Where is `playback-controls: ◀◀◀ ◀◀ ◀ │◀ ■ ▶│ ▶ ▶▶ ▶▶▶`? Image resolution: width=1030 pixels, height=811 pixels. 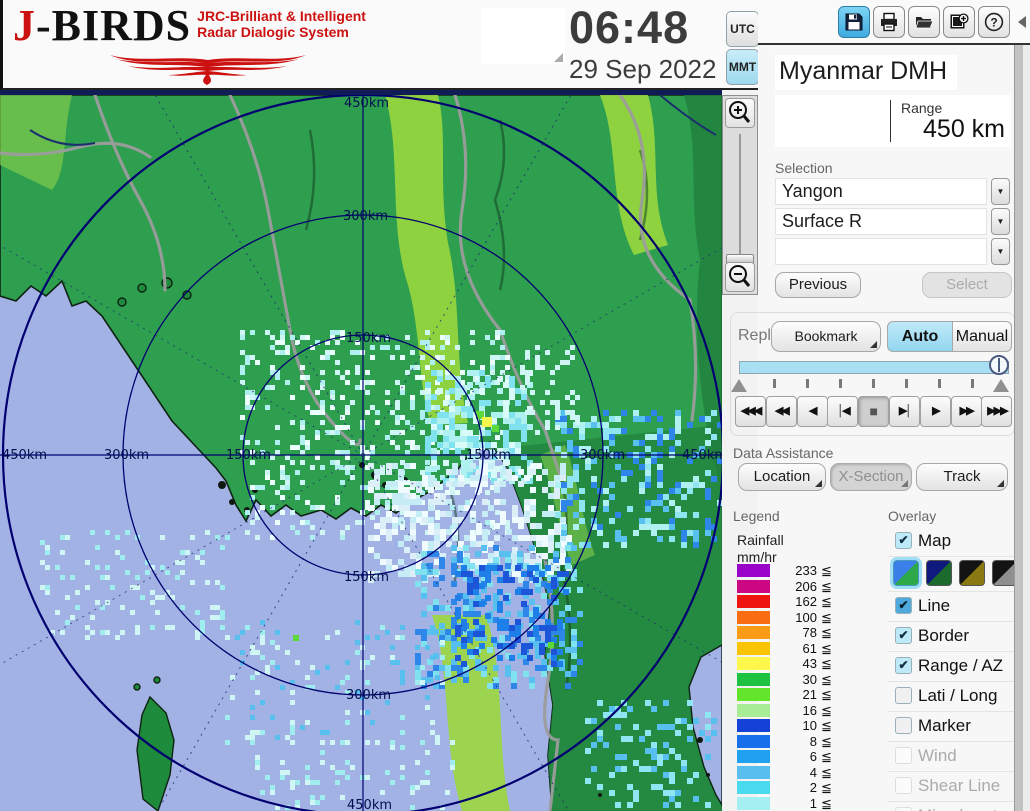
playback-controls: ◀◀◀ ◀◀ ◀ │◀ ■ ▶│ ▶ ▶▶ ▶▶▶ is located at coordinates (874, 412).